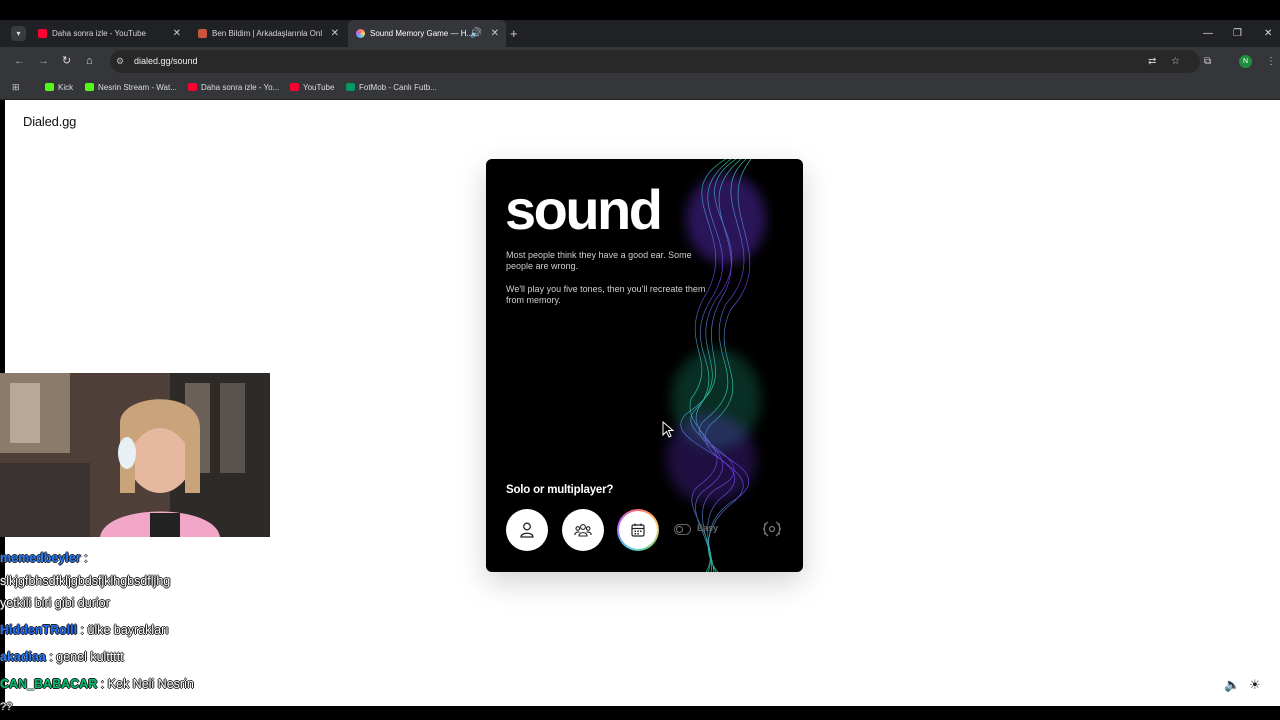  What do you see at coordinates (202, 33) in the screenshot?
I see `ben-bildim-favicon-icon` at bounding box center [202, 33].